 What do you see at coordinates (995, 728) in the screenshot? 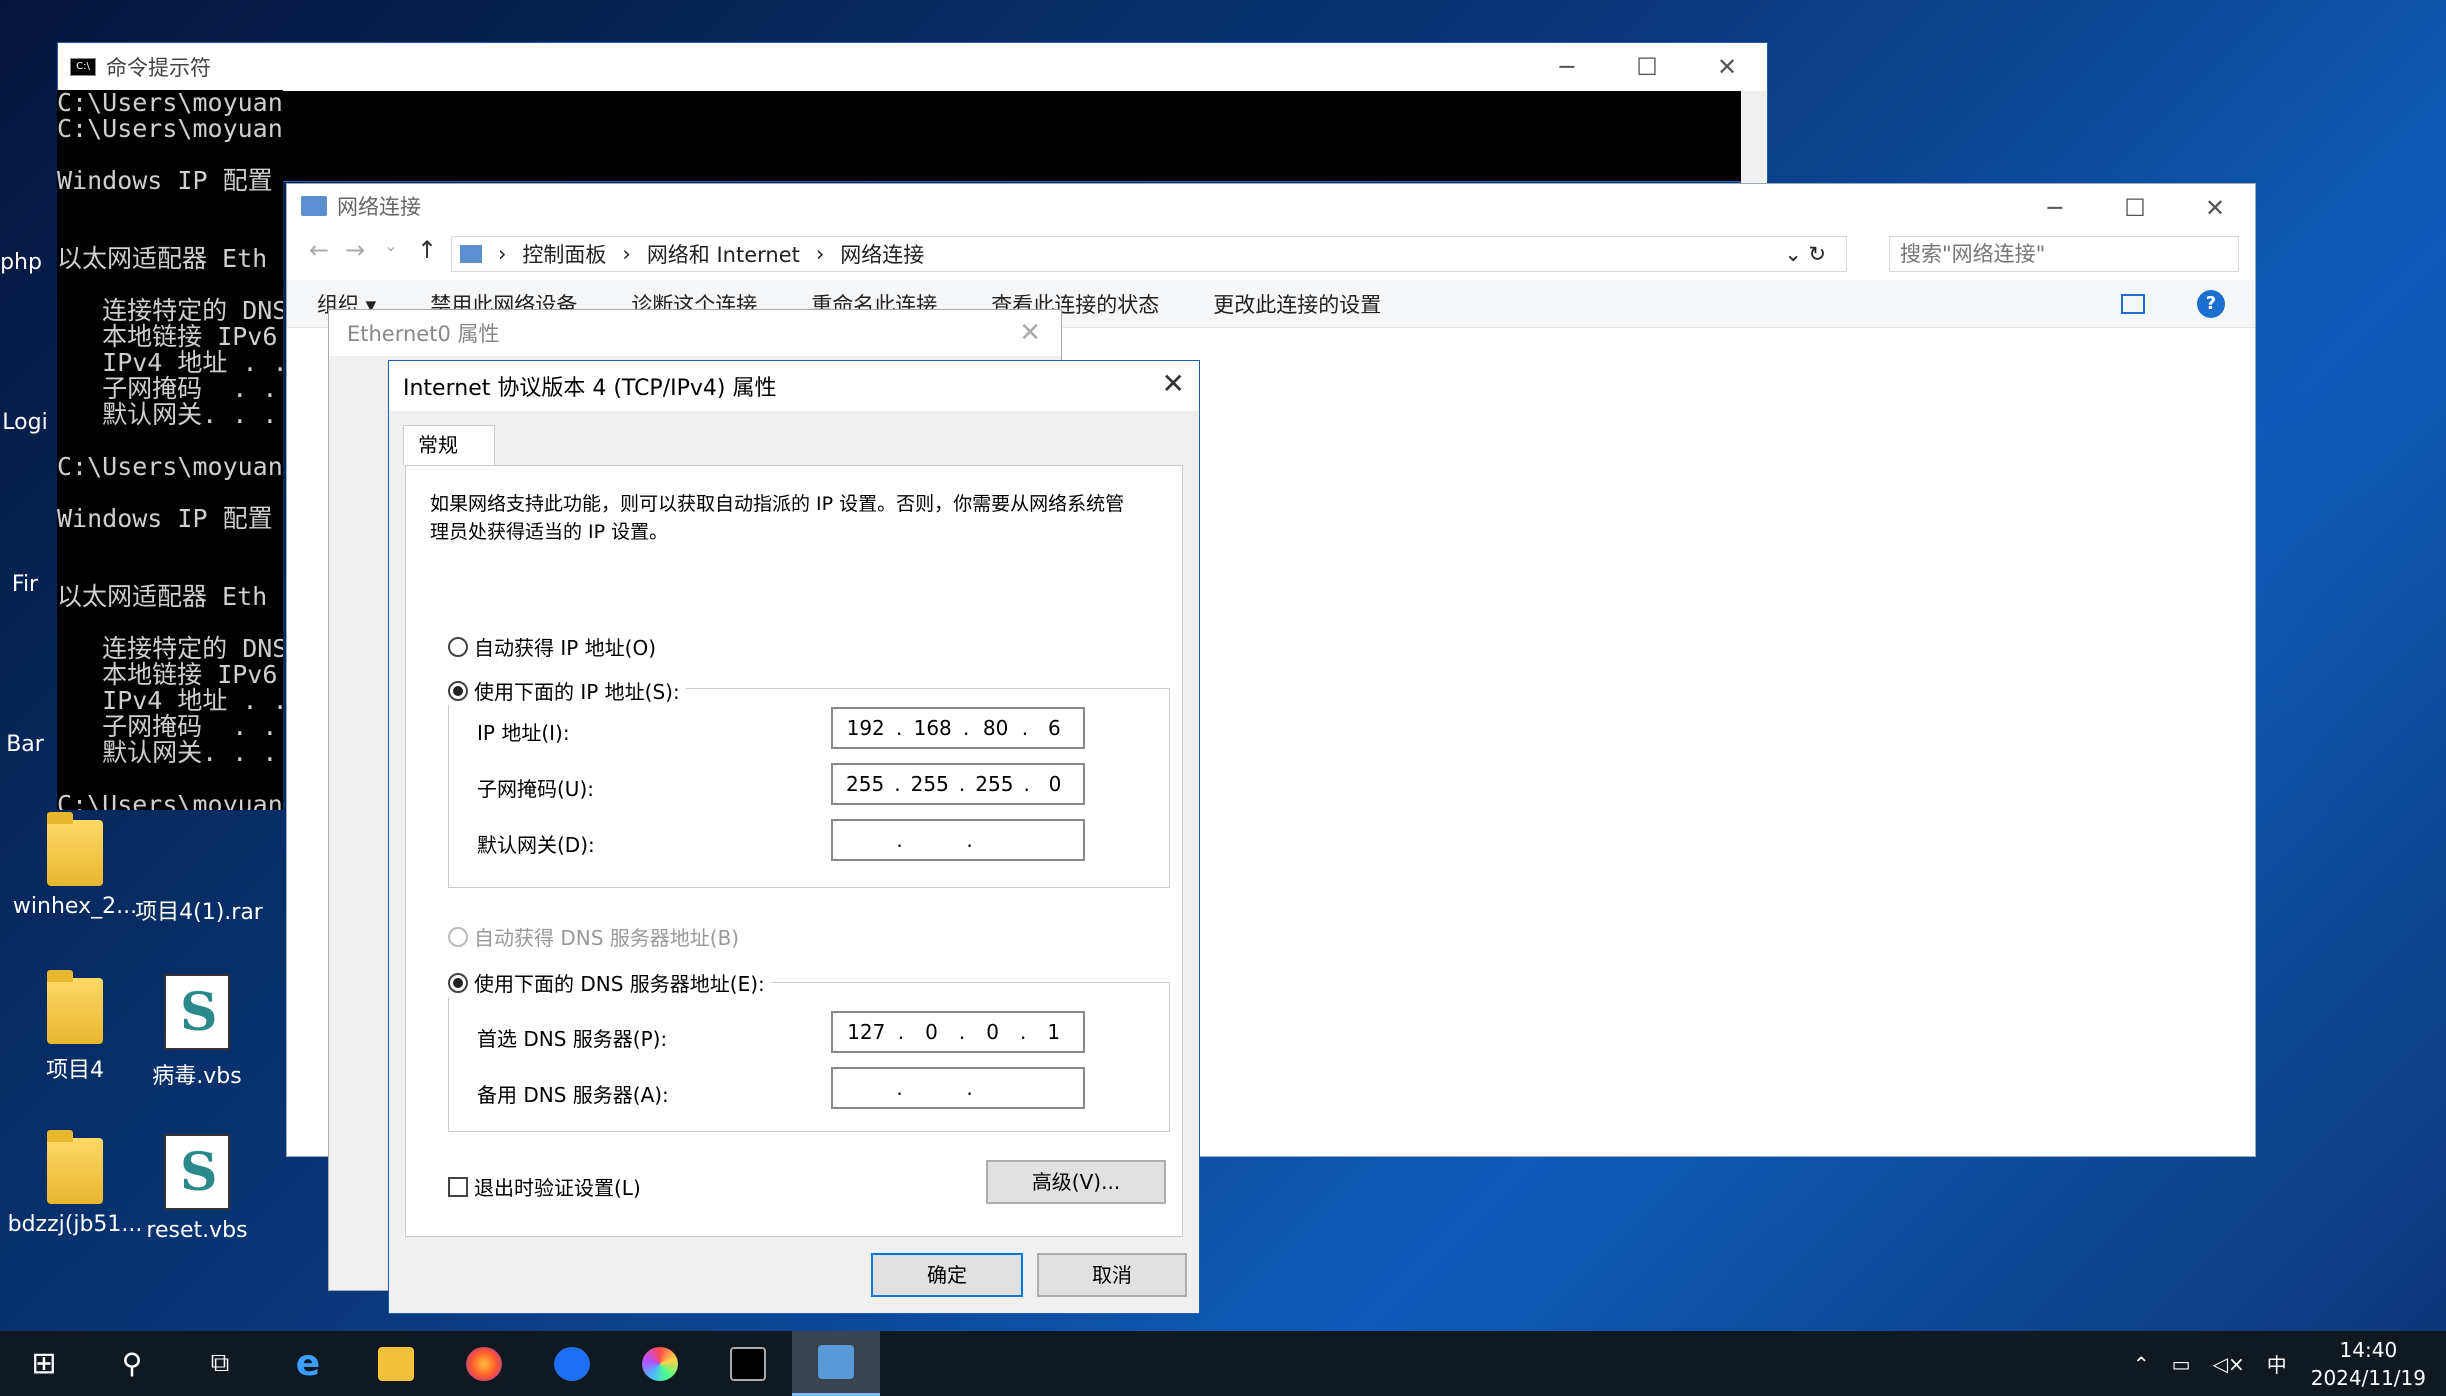
I see `ip-octet: 80` at bounding box center [995, 728].